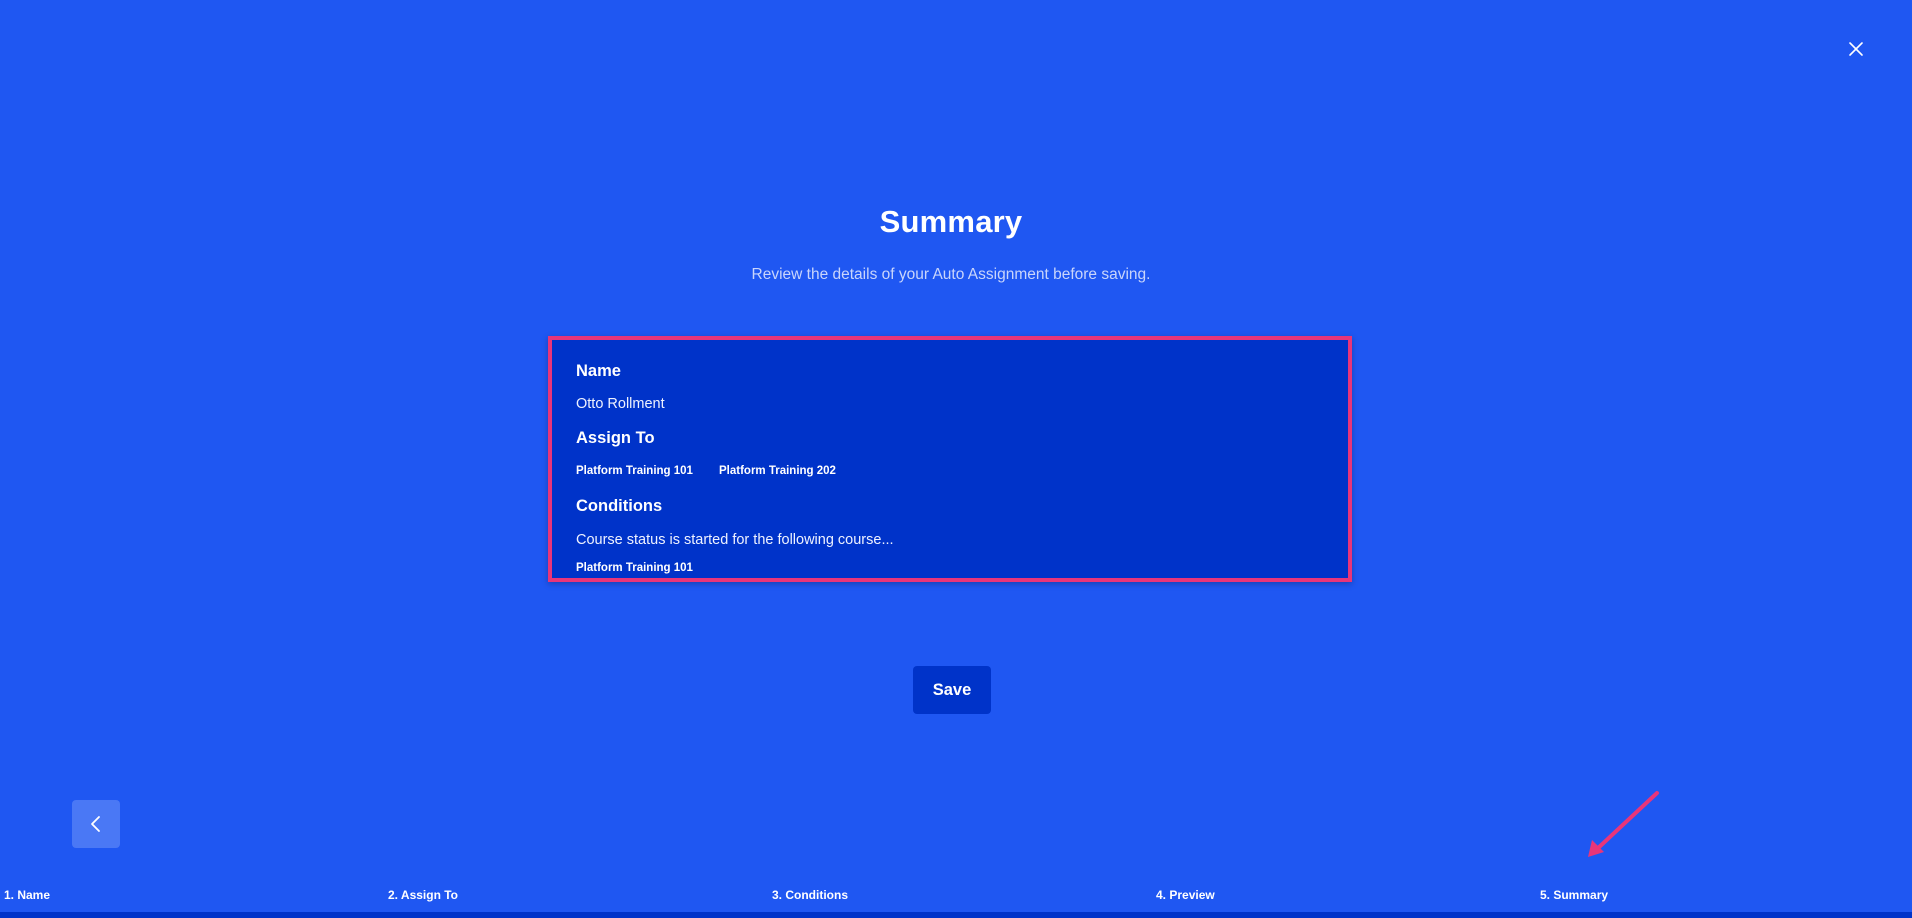 Image resolution: width=1912 pixels, height=918 pixels. Describe the element at coordinates (952, 690) in the screenshot. I see `save-button: Save` at that location.